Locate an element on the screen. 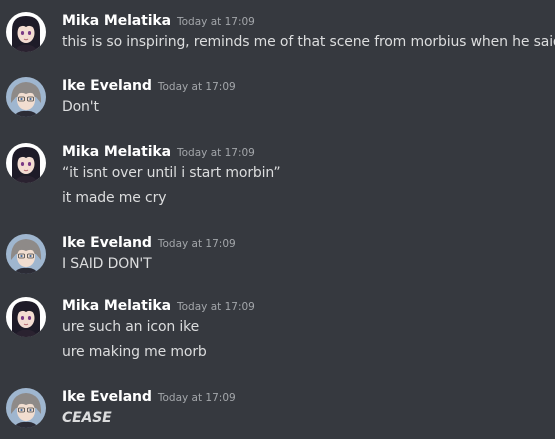 This screenshot has height=439, width=555. message-text: ure such an icon ike is located at coordinates (131, 327).